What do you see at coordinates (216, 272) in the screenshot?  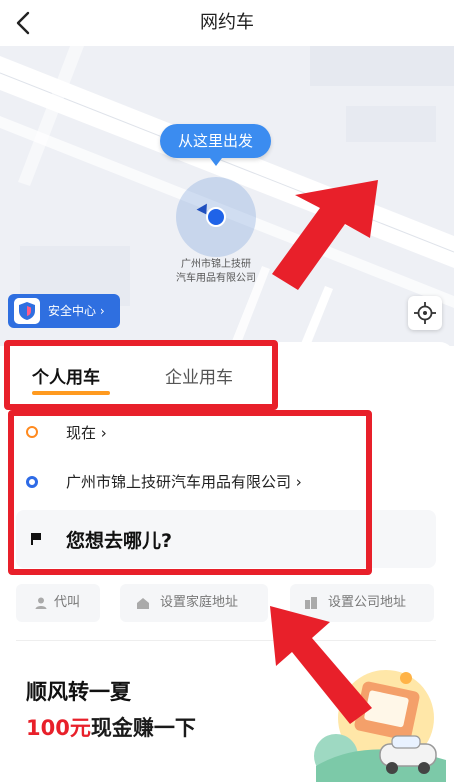 I see `map-poi-label: 广州市锦上技研 汽车用品有限公司` at bounding box center [216, 272].